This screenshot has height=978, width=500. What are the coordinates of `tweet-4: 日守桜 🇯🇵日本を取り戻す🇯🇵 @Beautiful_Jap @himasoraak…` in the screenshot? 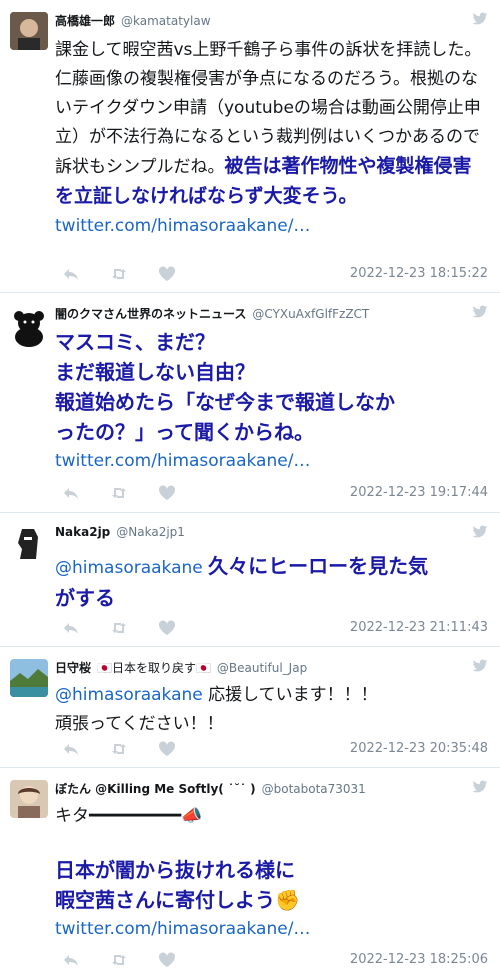 It's located at (250, 707).